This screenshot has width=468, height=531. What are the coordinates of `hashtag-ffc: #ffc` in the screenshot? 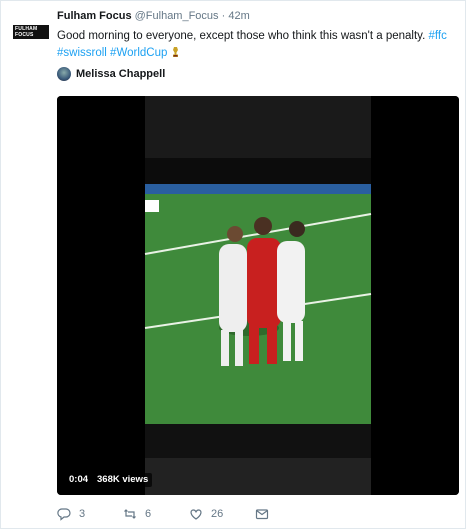 It's located at (437, 36).